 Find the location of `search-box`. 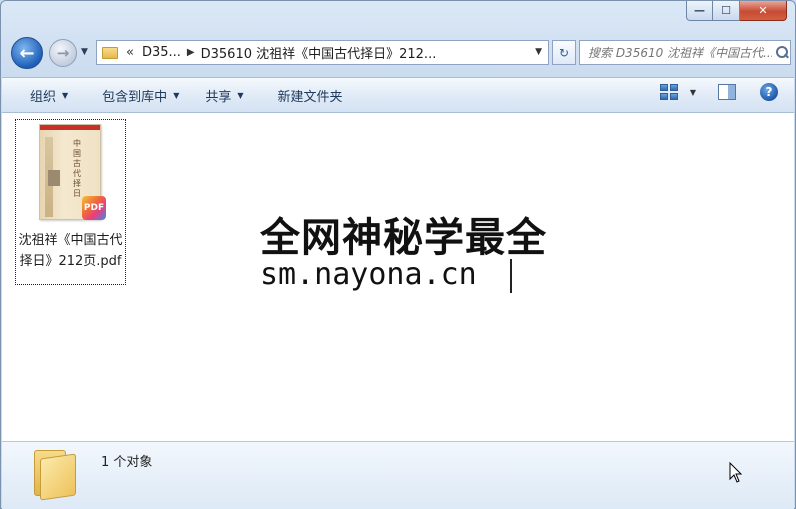

search-box is located at coordinates (685, 52).